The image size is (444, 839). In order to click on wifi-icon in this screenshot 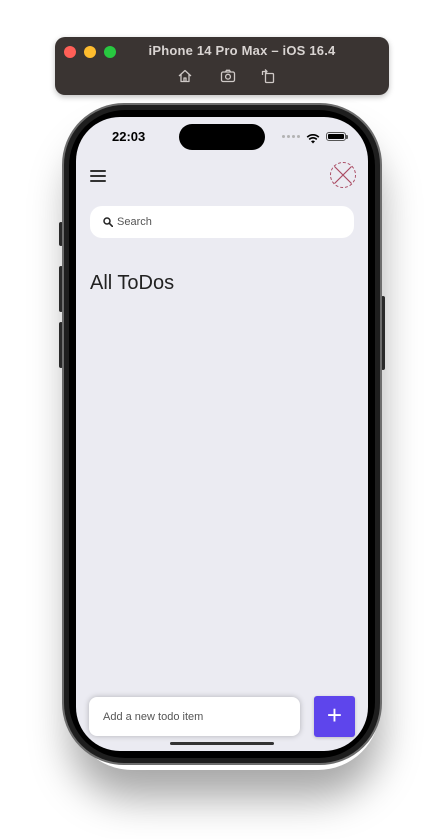, I will do `click(313, 137)`.